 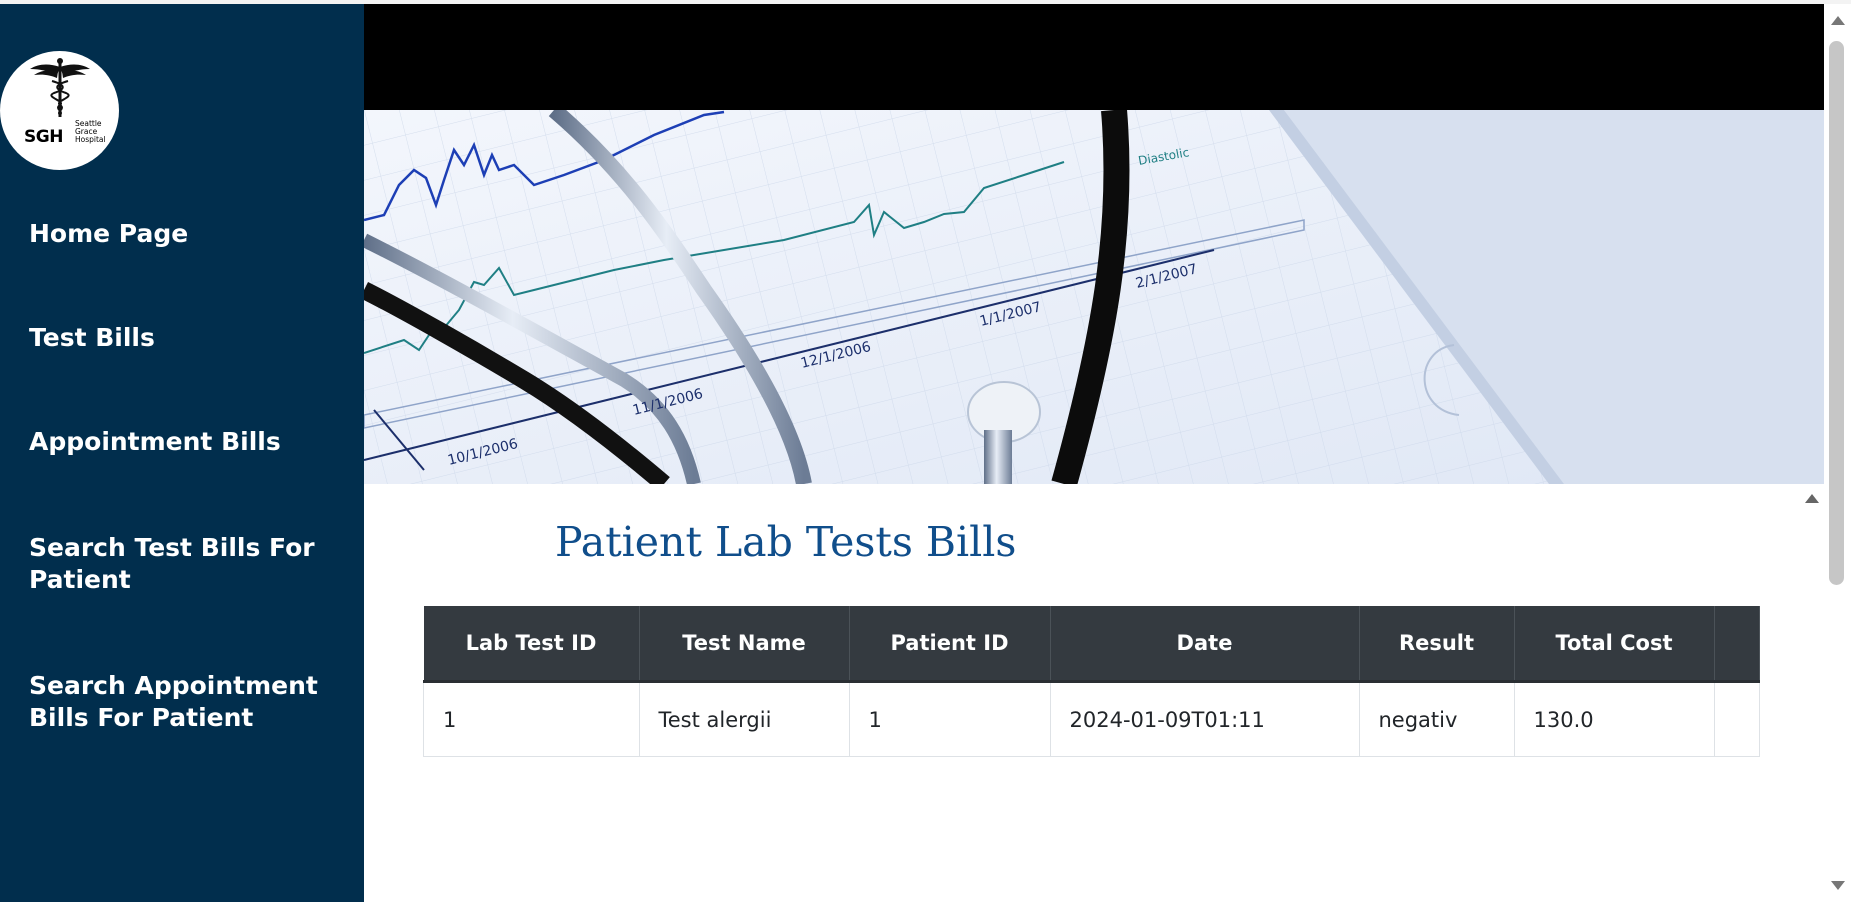 What do you see at coordinates (1205, 644) in the screenshot?
I see `column-header-date: Date` at bounding box center [1205, 644].